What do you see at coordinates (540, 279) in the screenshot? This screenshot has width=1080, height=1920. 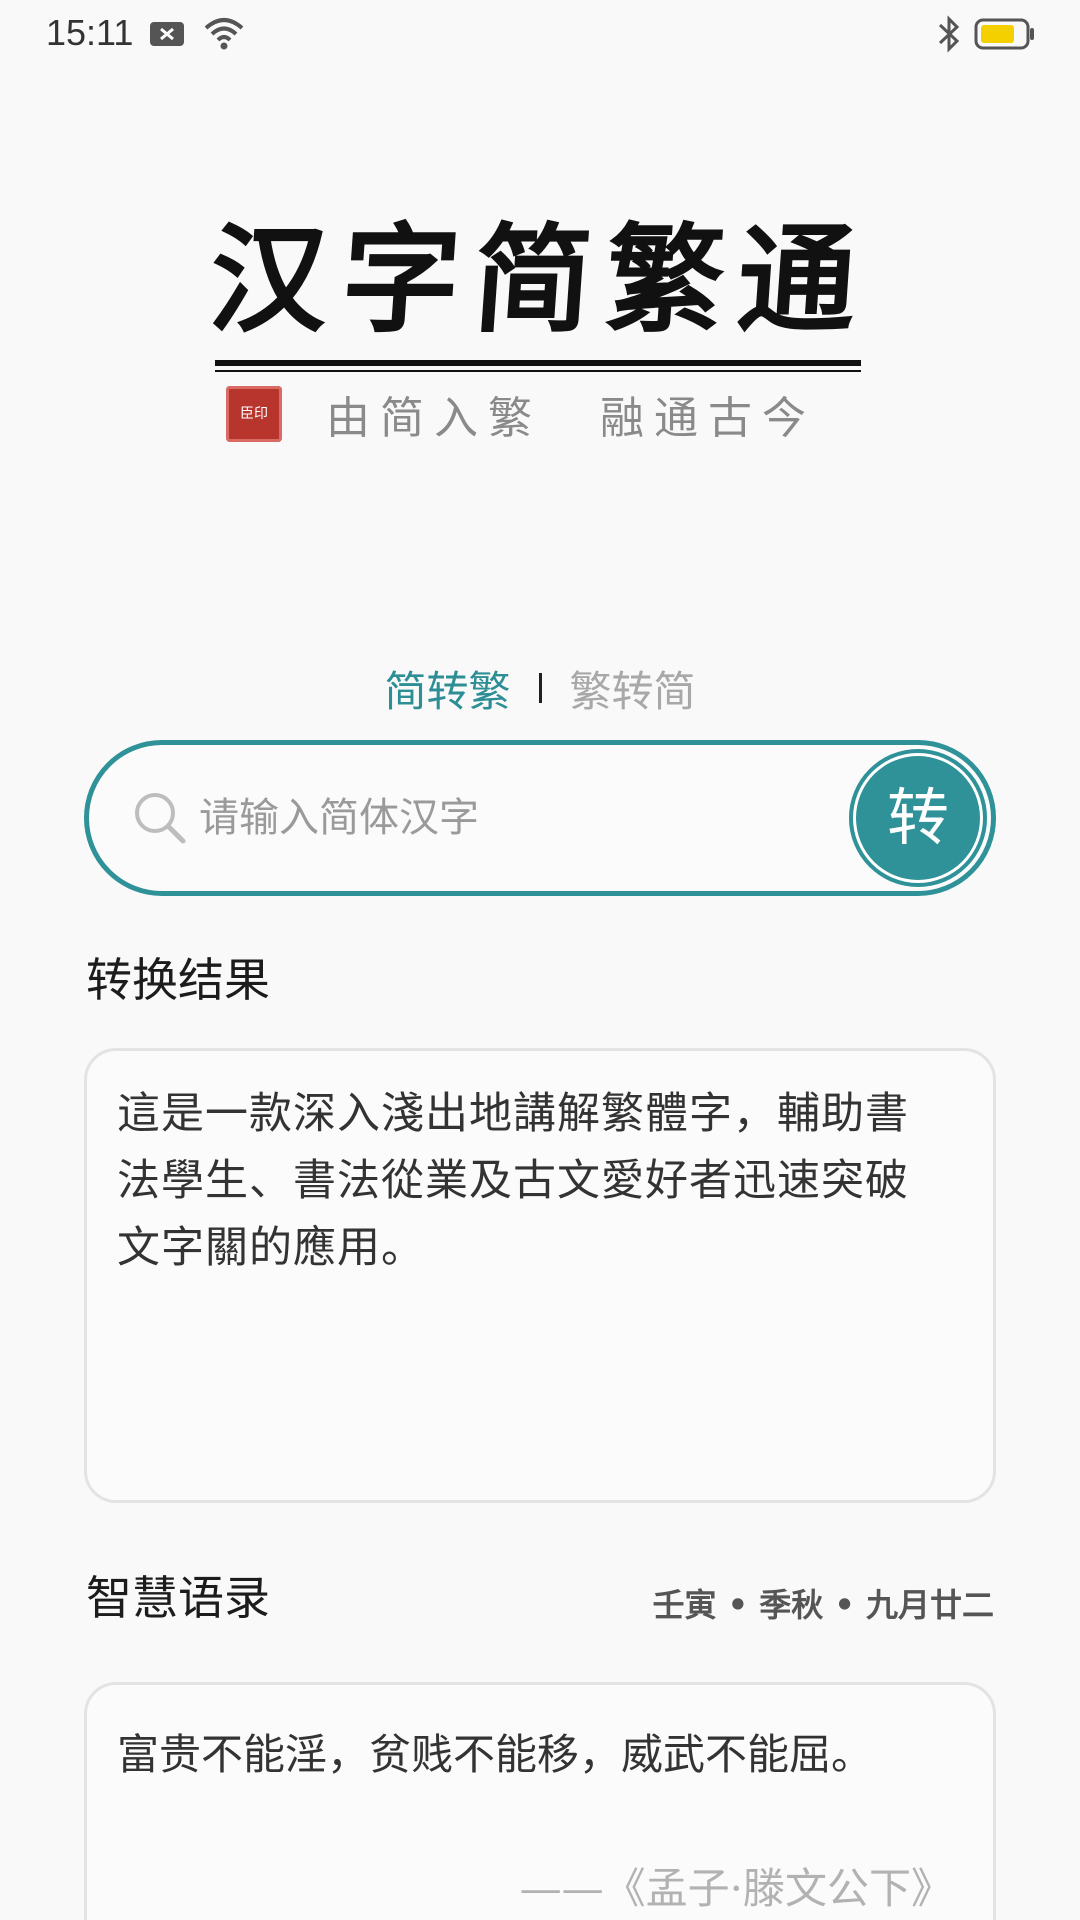 I see `logo-title: 汉字简繁通` at bounding box center [540, 279].